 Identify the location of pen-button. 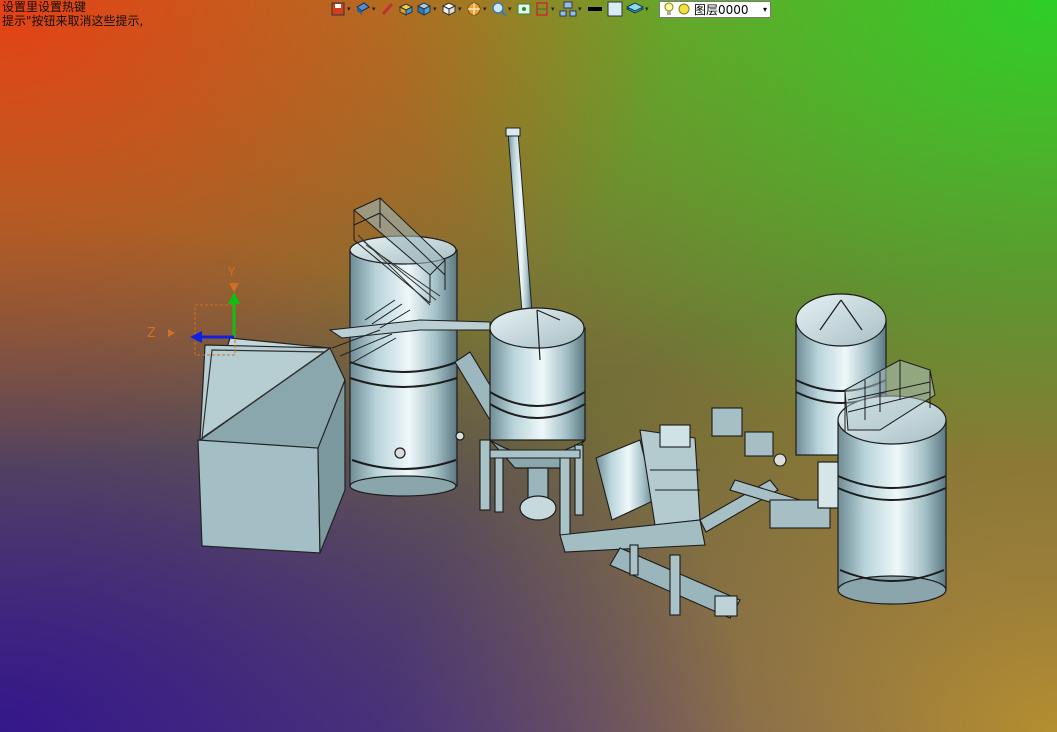
(388, 9).